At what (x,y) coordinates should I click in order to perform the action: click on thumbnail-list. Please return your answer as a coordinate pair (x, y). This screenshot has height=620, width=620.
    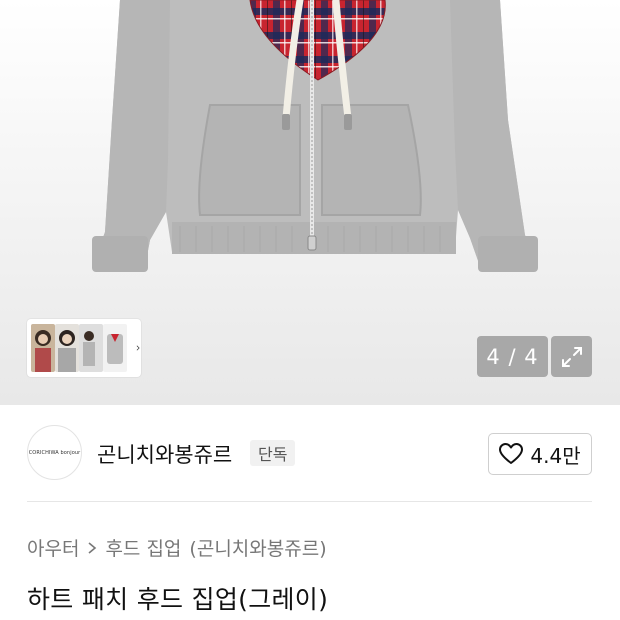
    Looking at the image, I should click on (79, 348).